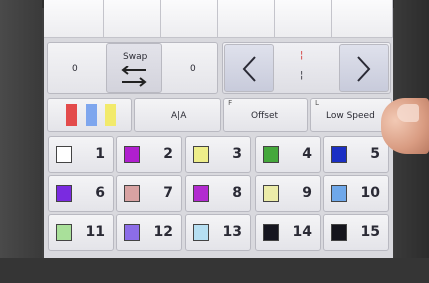 The image size is (429, 283). I want to click on color-button-10: 10, so click(356, 193).